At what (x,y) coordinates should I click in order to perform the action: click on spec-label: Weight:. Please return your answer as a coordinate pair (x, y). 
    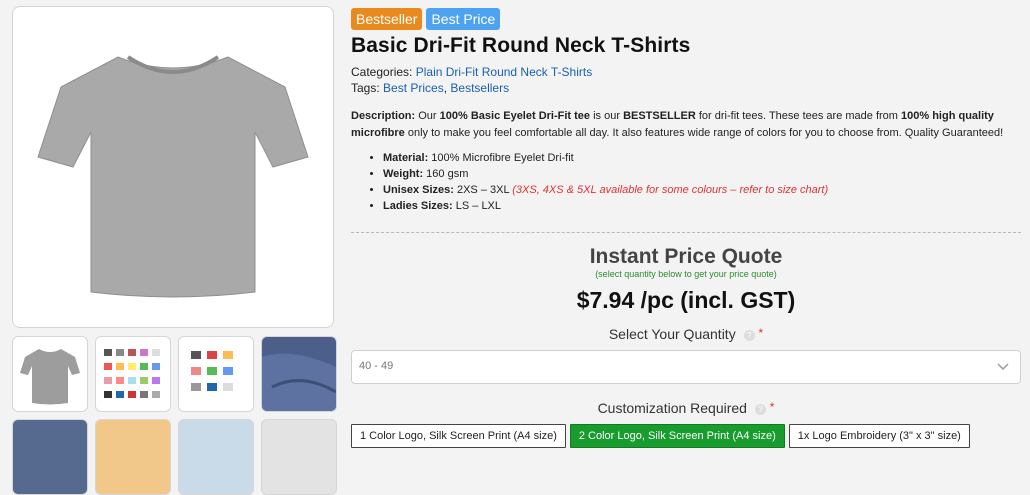
    Looking at the image, I should click on (403, 174).